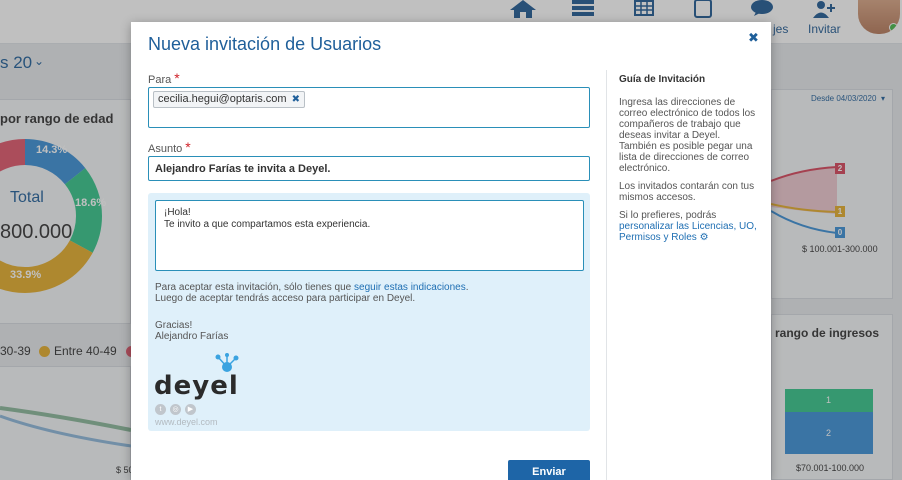 This screenshot has width=902, height=480. I want to click on send-button: Enviar, so click(549, 470).